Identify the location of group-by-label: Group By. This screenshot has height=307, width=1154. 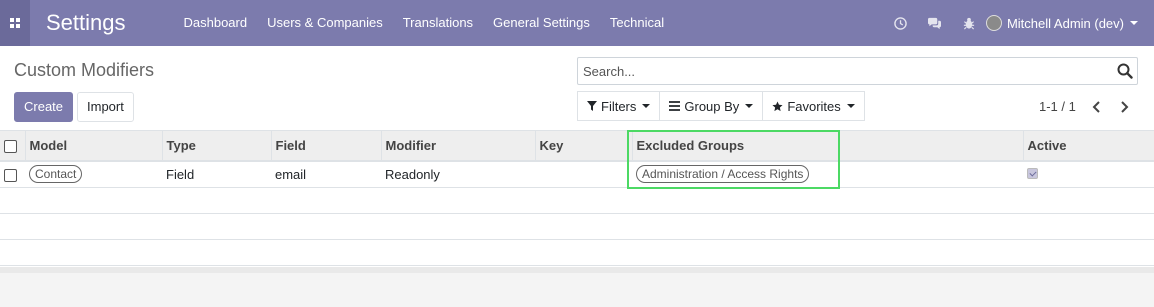
(712, 106).